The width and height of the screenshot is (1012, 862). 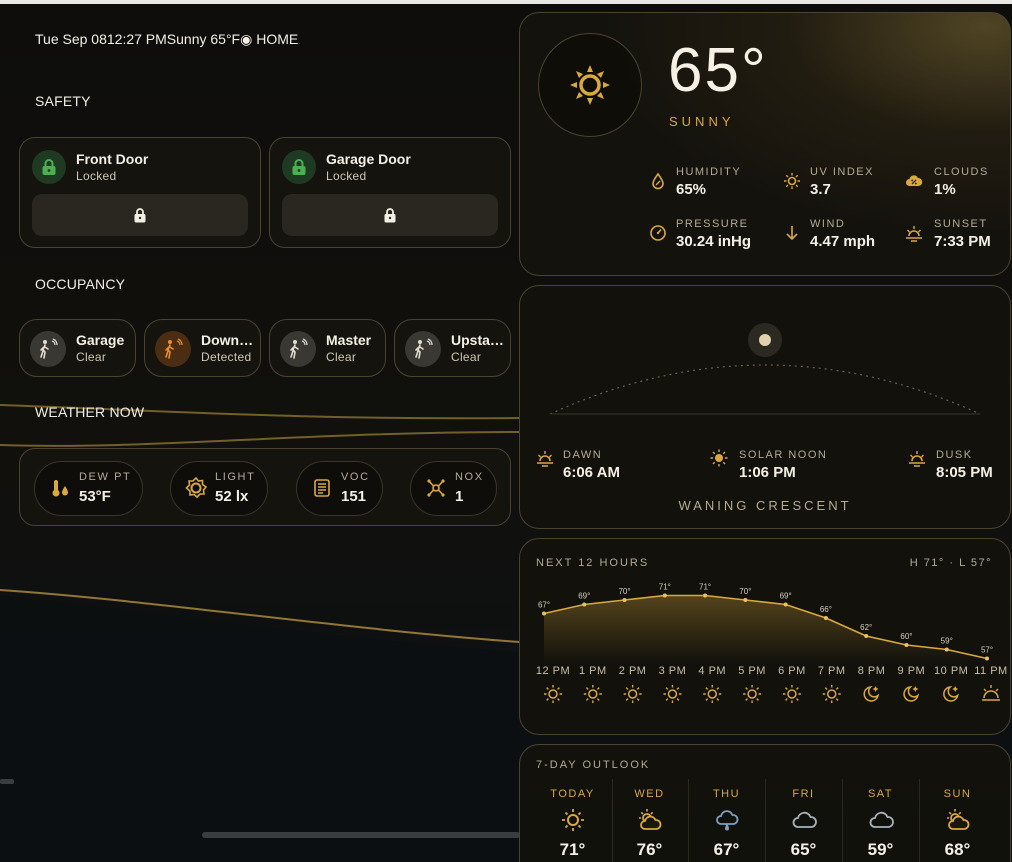 What do you see at coordinates (881, 819) in the screenshot?
I see `cloud-icon` at bounding box center [881, 819].